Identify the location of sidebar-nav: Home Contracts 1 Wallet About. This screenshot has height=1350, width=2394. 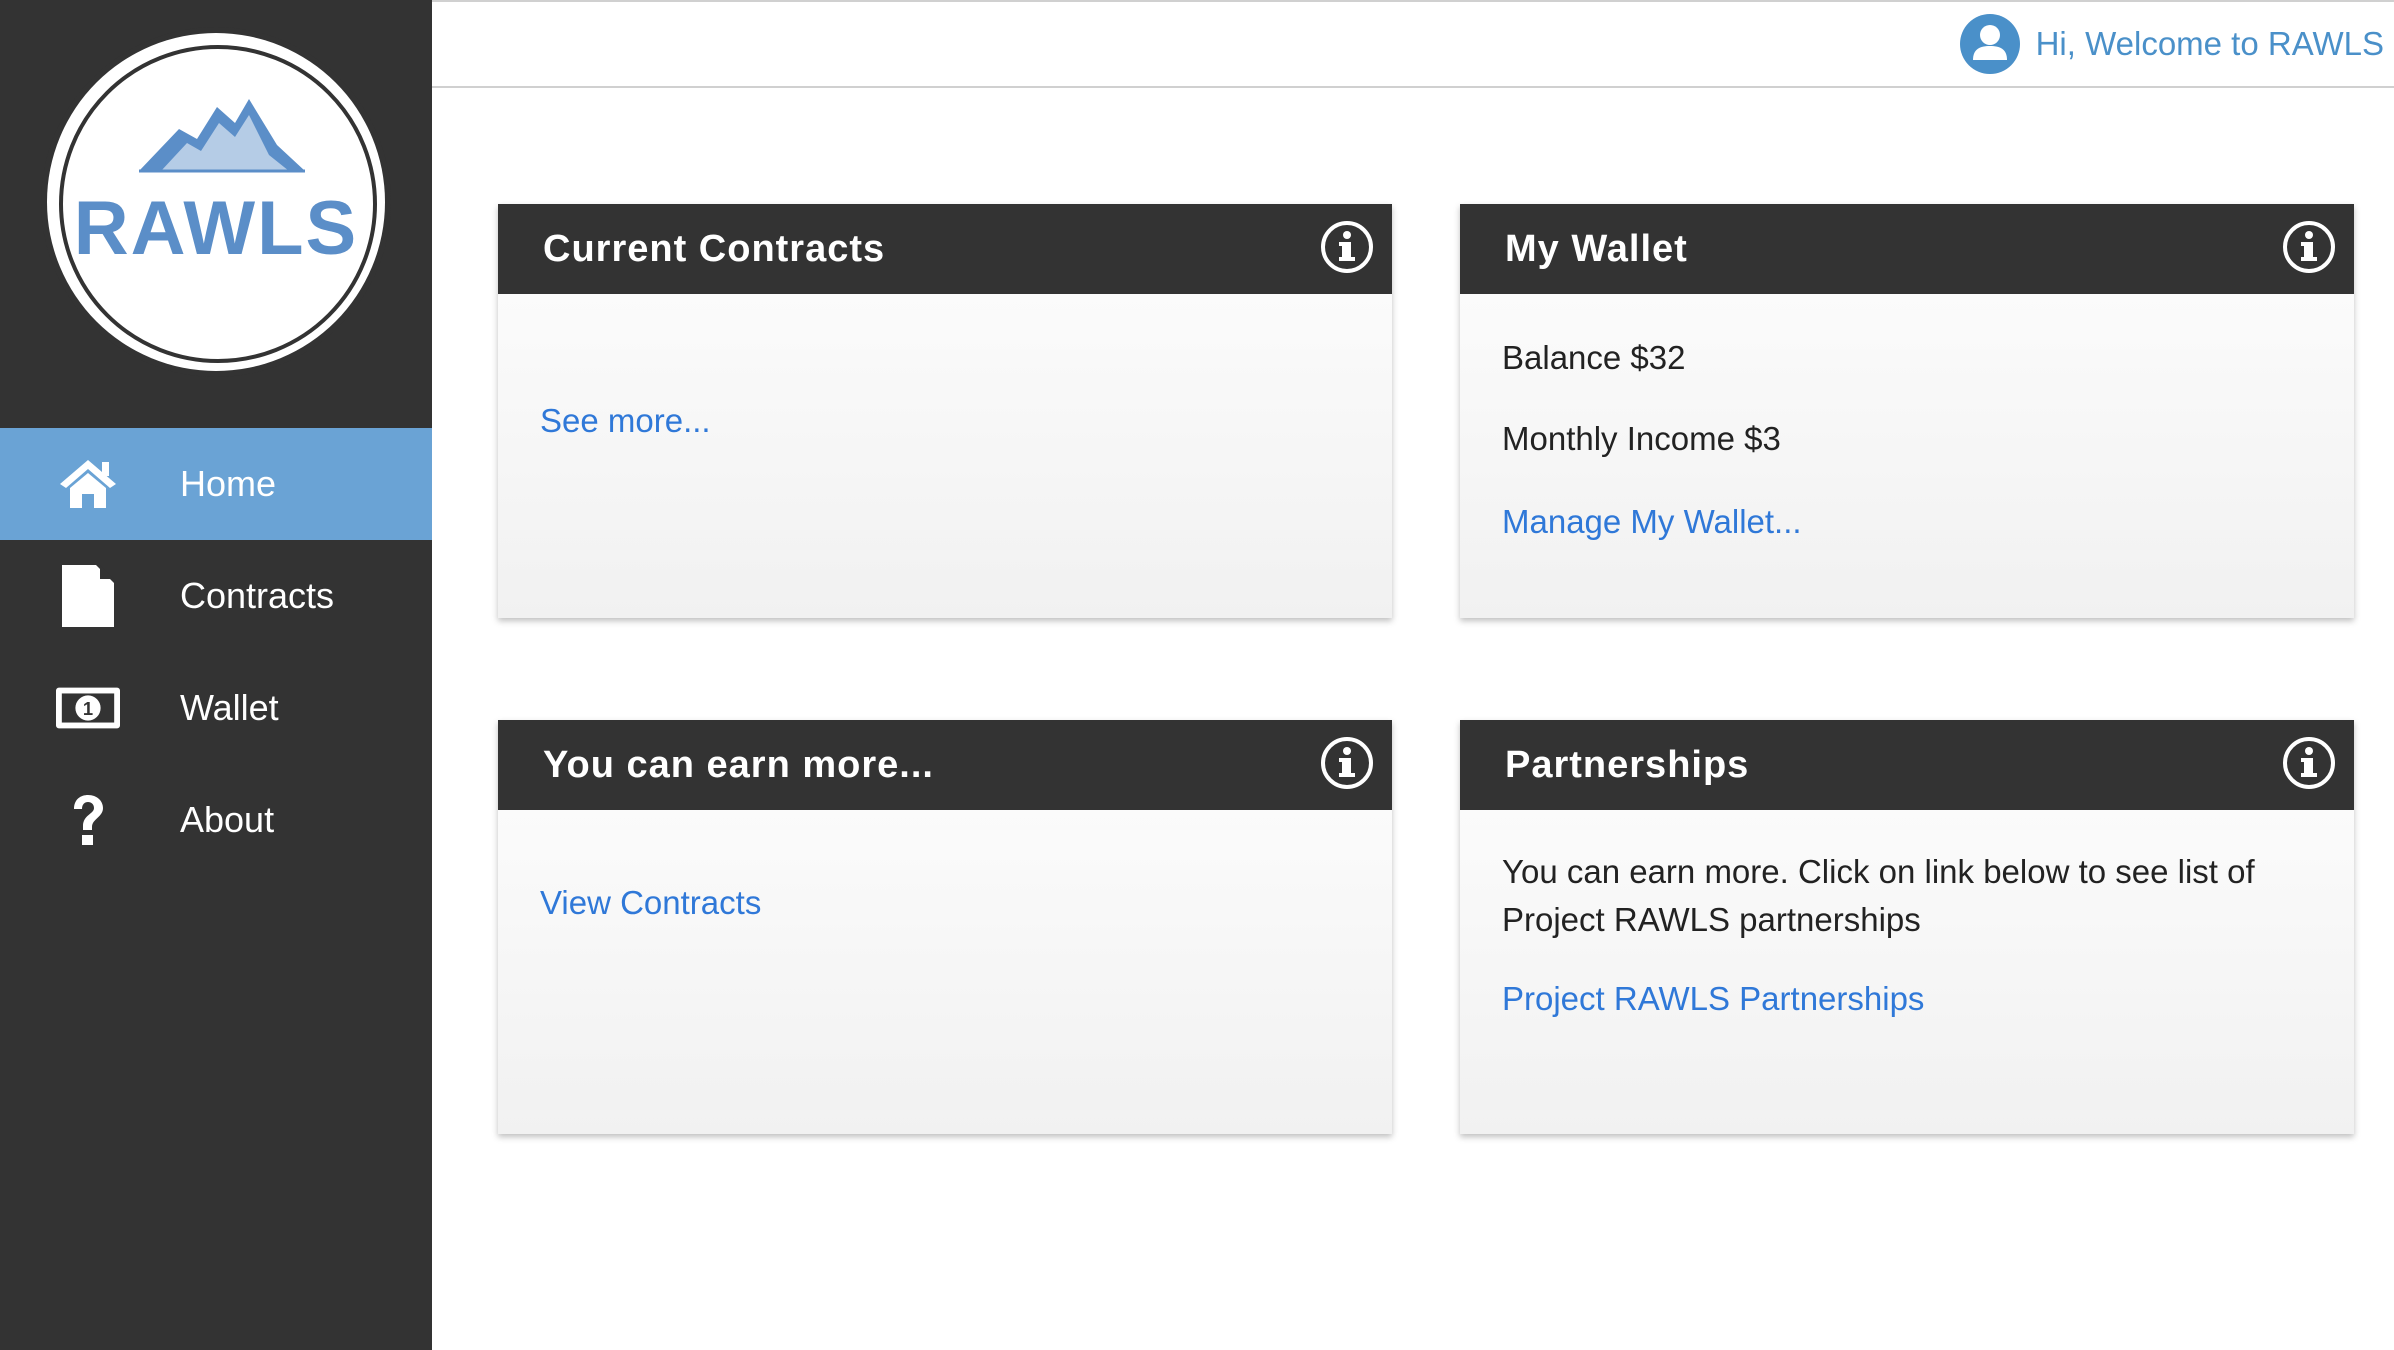
(216, 652).